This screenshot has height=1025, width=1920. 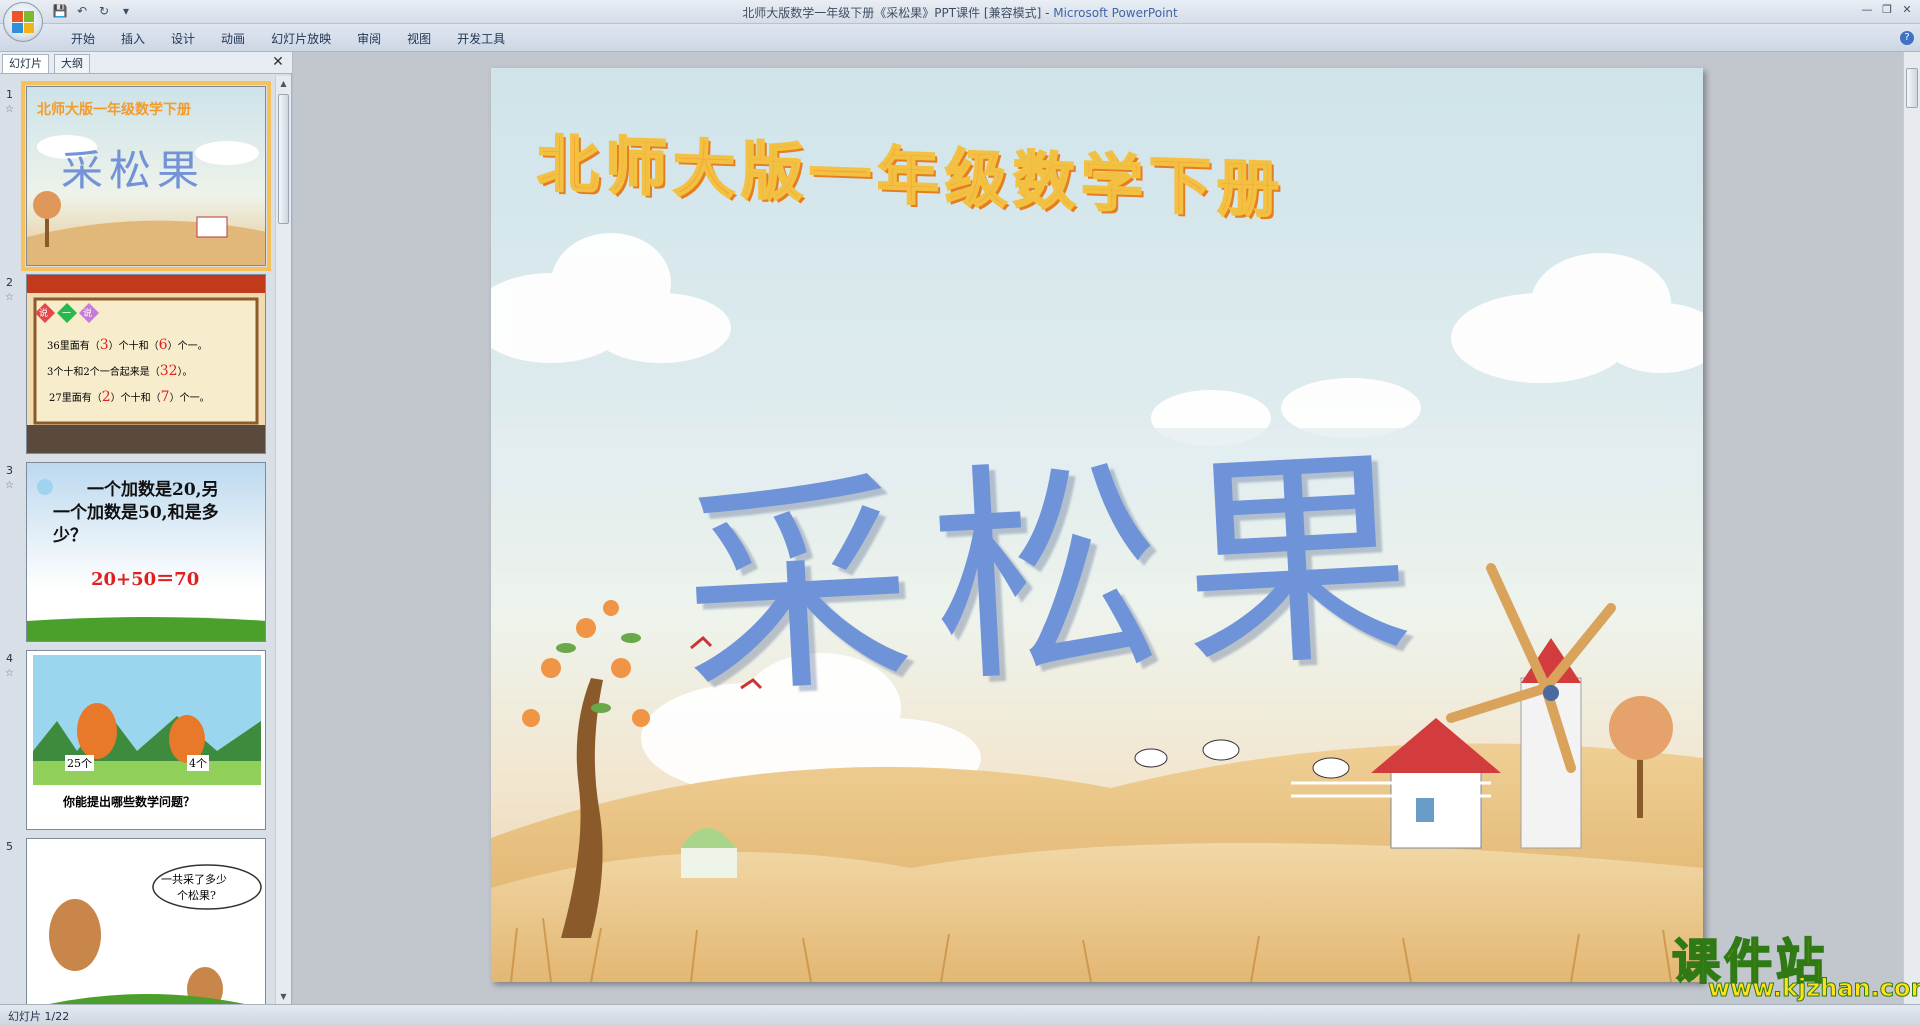 I want to click on slide-thumbnail-5: 一共采了多少 个松果?, so click(x=146, y=921).